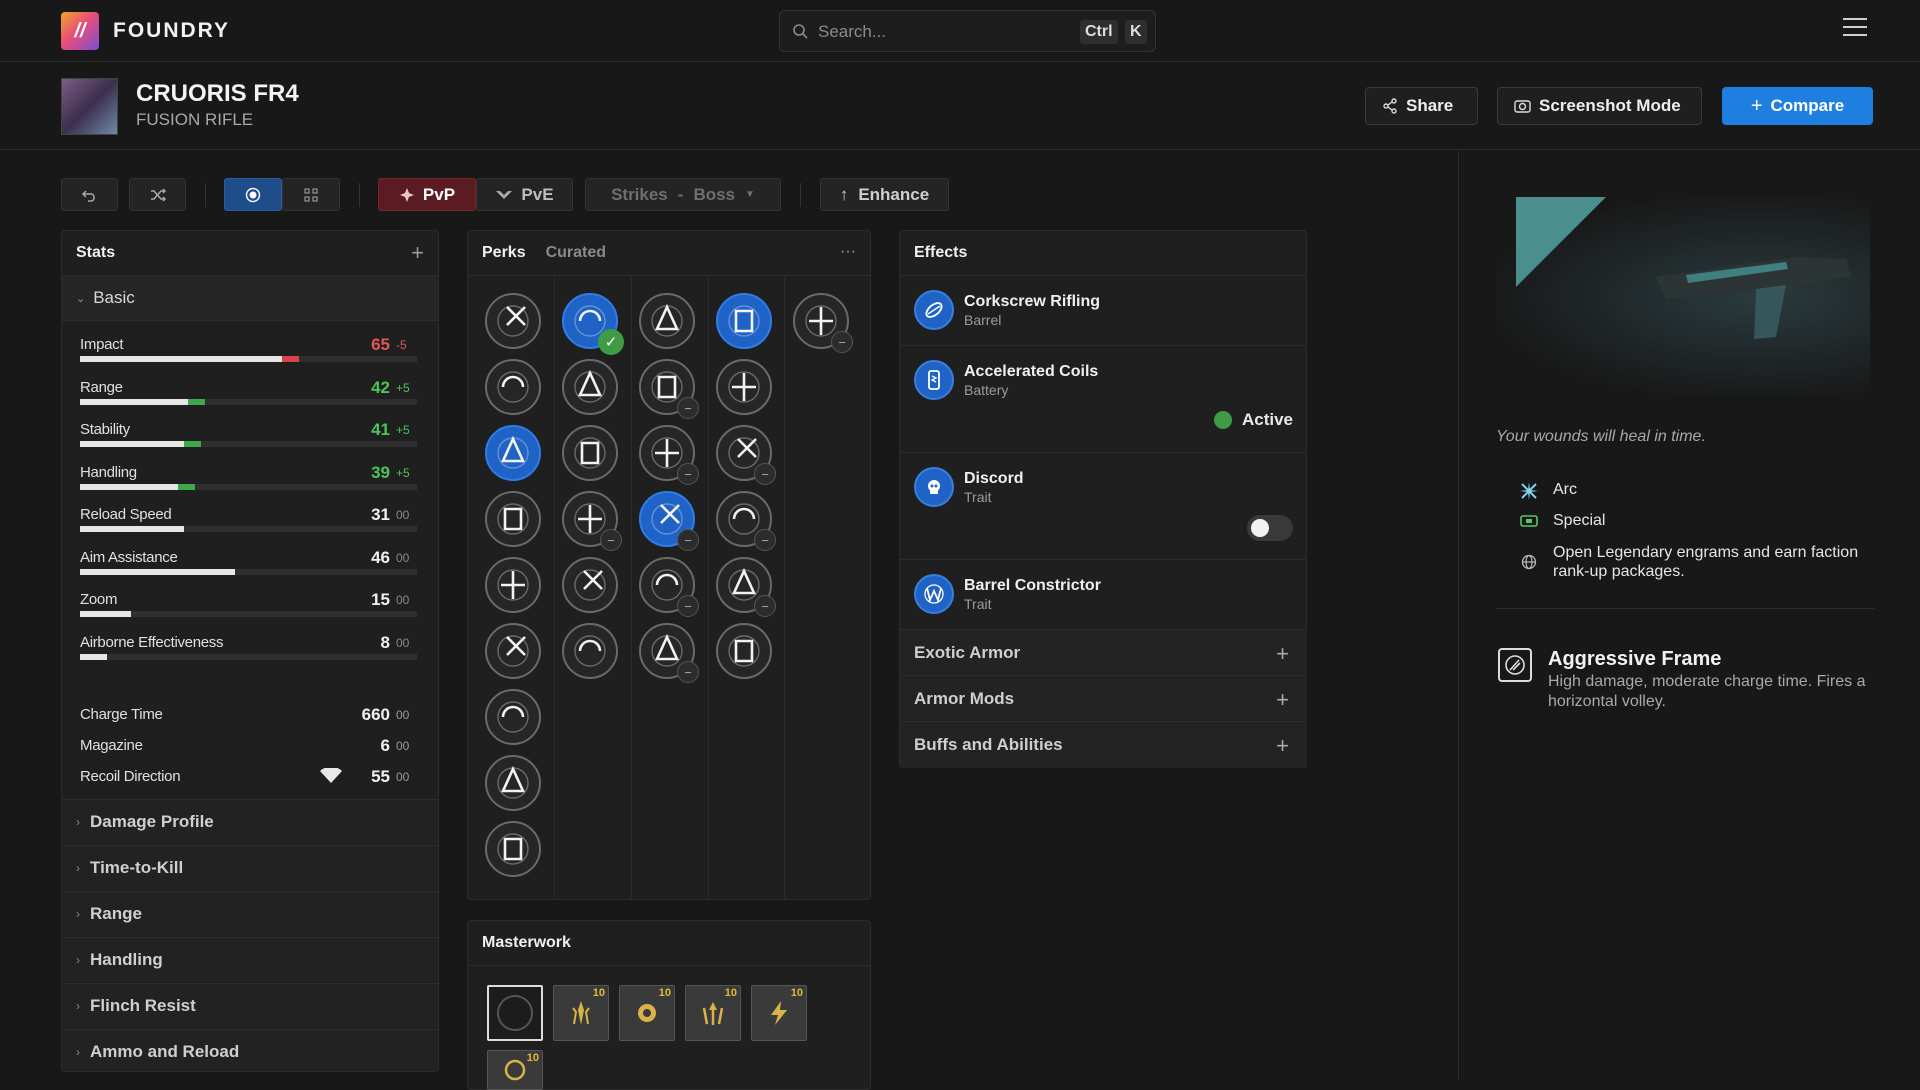 This screenshot has width=1920, height=1090. What do you see at coordinates (331, 775) in the screenshot?
I see `recoil-direction-icon` at bounding box center [331, 775].